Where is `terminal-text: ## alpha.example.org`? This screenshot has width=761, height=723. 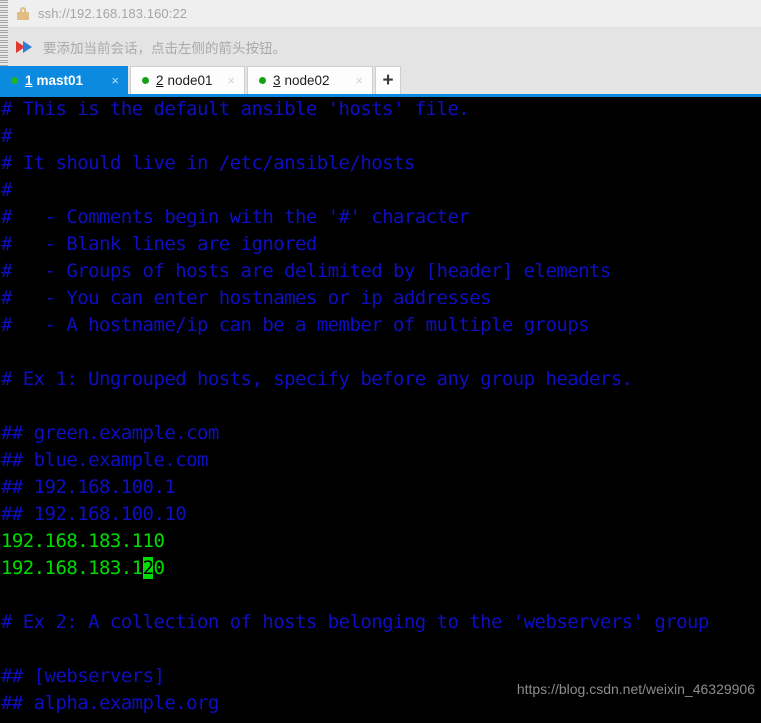 terminal-text: ## alpha.example.org is located at coordinates (110, 703).